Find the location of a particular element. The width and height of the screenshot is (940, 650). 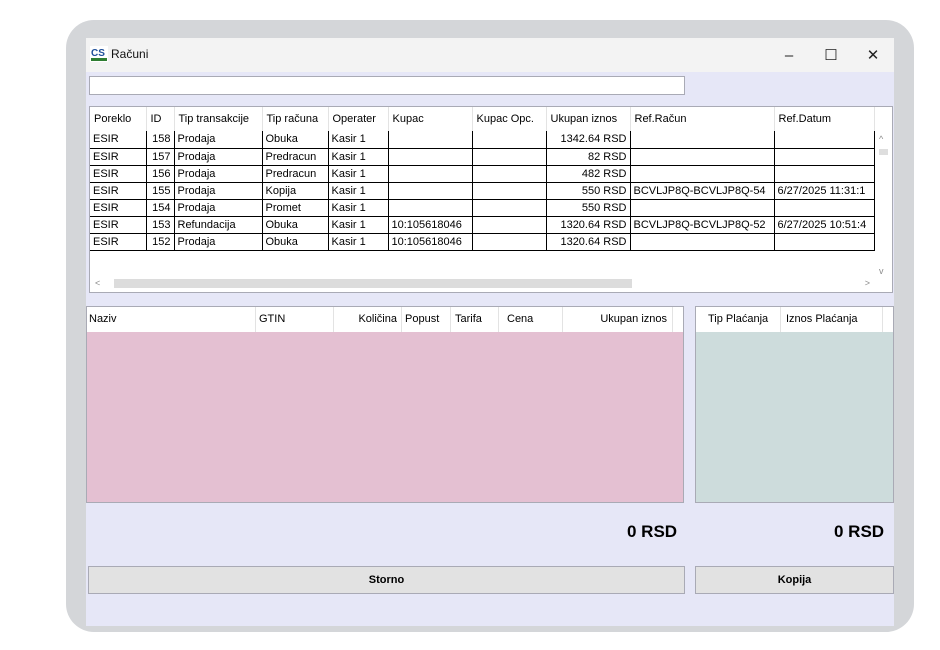

maximize-button: ☐ is located at coordinates (831, 55).